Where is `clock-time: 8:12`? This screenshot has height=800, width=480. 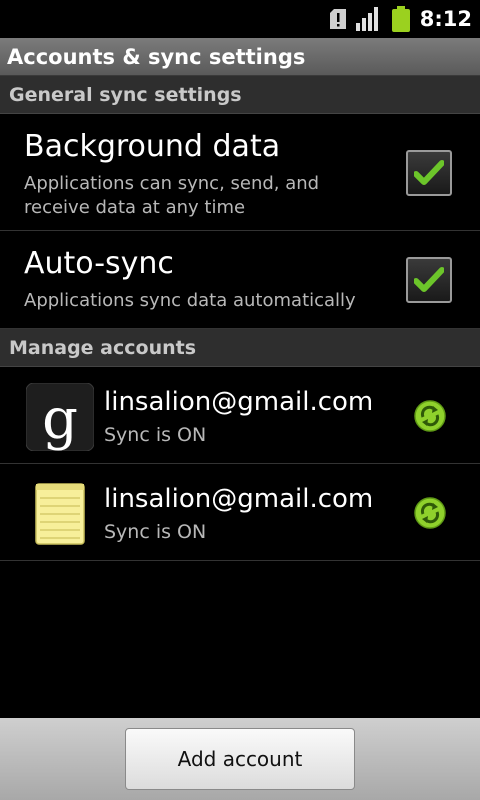
clock-time: 8:12 is located at coordinates (445, 19).